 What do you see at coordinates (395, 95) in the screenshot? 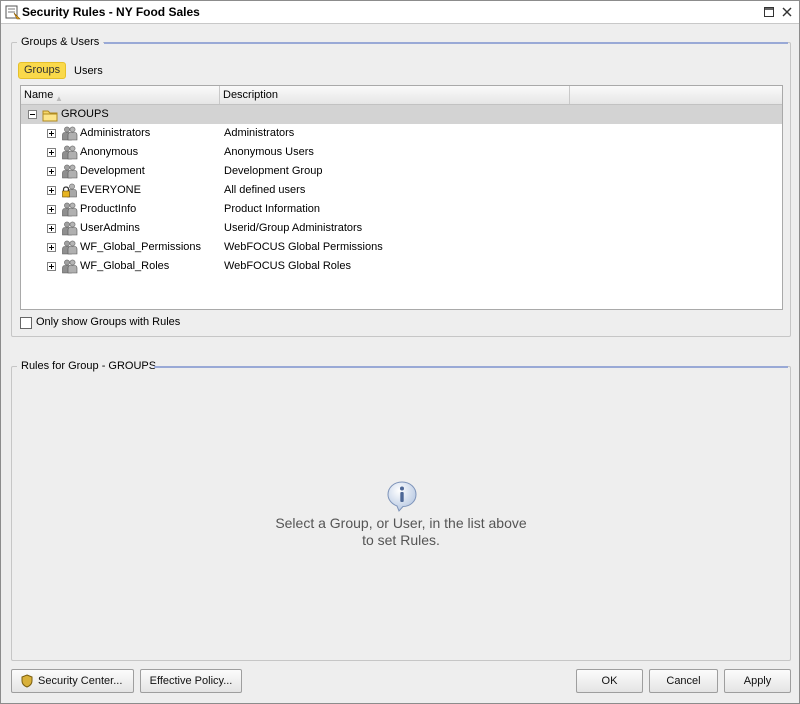
I see `column-header-description: Description` at bounding box center [395, 95].